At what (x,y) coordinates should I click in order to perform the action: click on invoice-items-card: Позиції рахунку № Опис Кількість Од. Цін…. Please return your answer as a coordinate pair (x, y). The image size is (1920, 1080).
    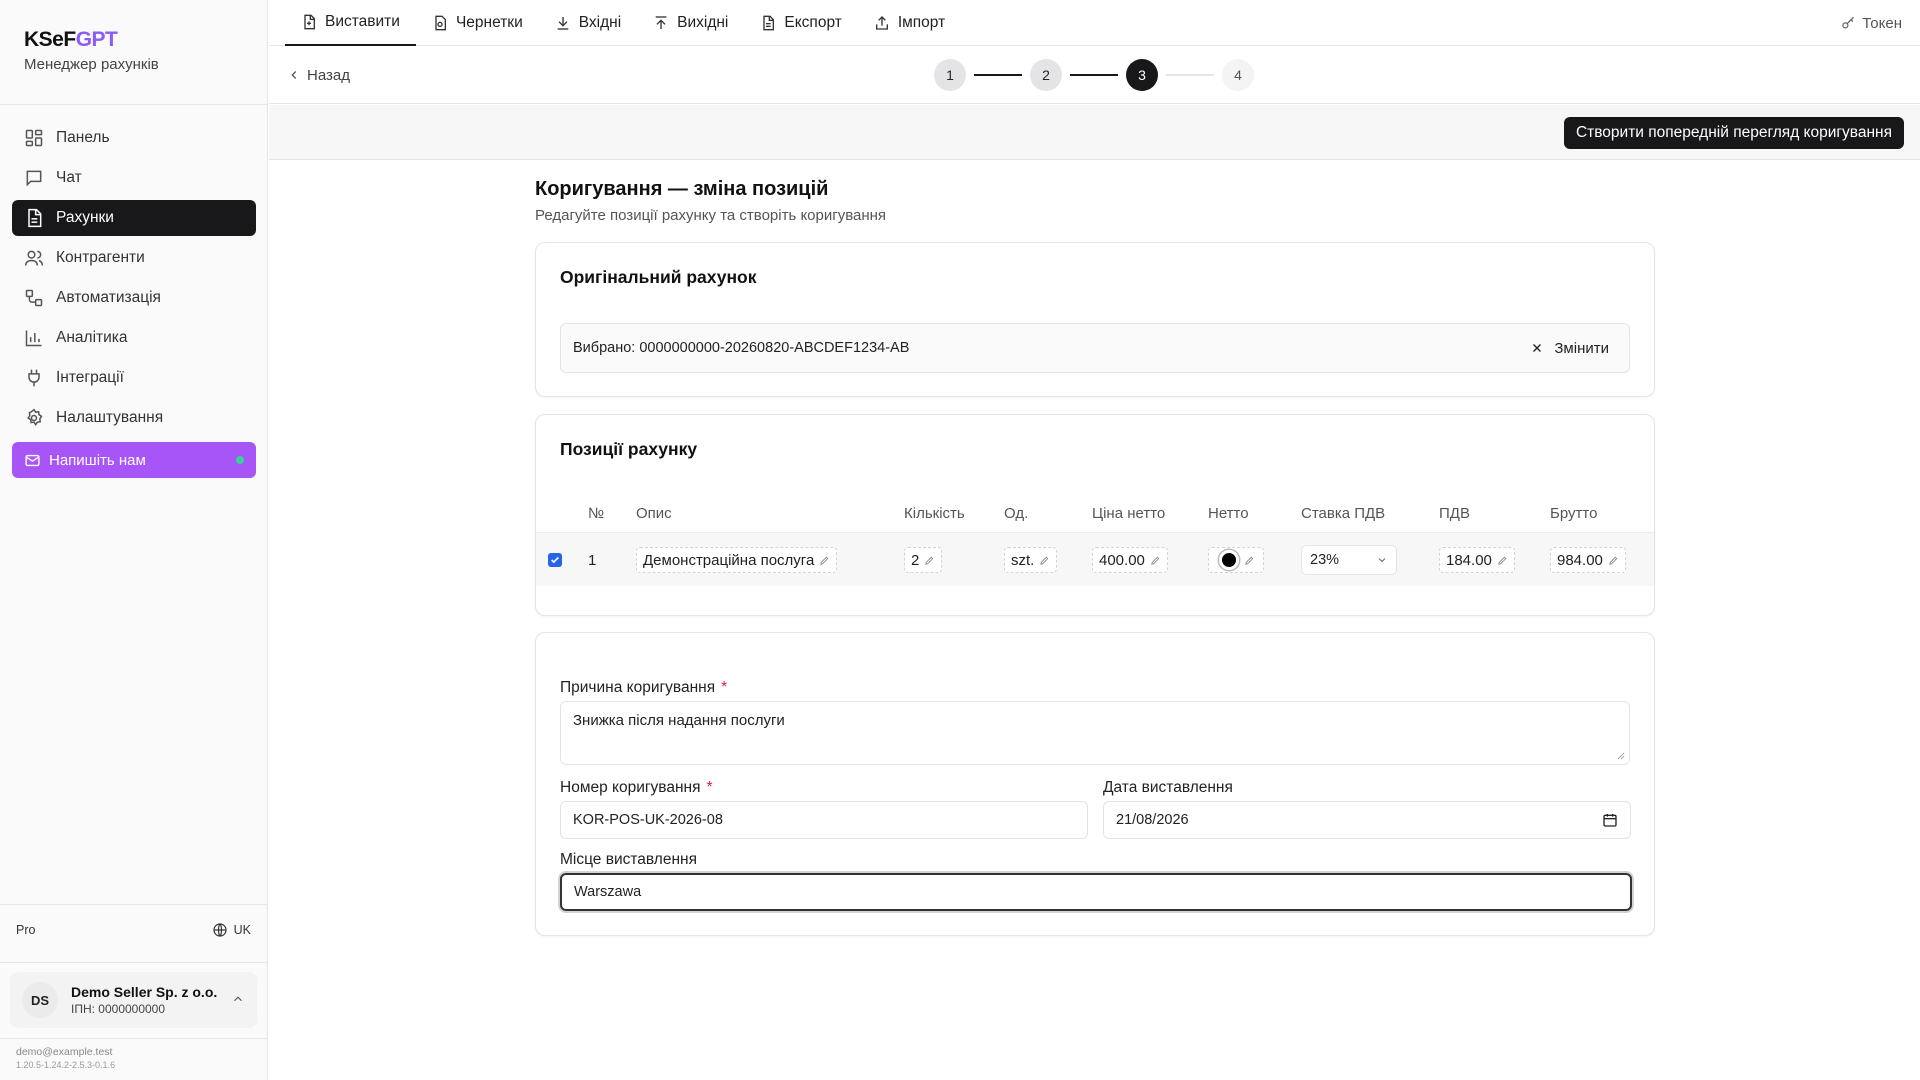
    Looking at the image, I should click on (1095, 515).